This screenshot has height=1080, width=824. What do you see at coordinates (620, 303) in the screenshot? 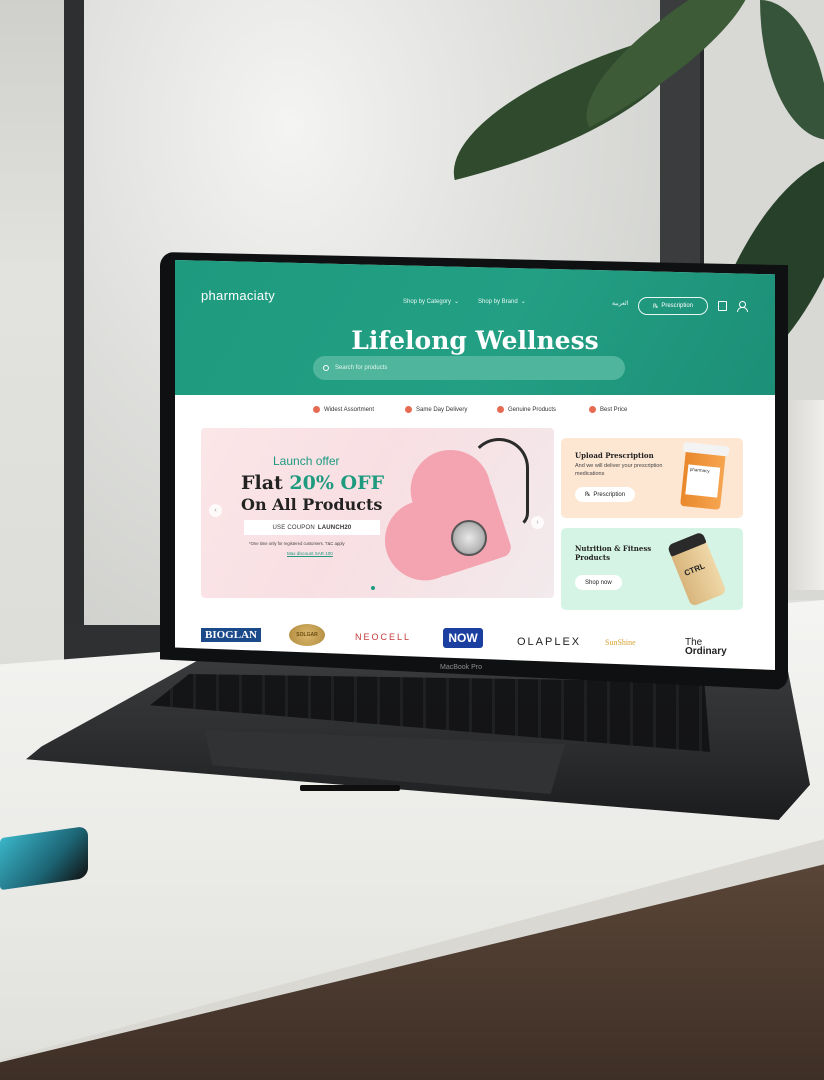
I see `language-switch: العربية` at bounding box center [620, 303].